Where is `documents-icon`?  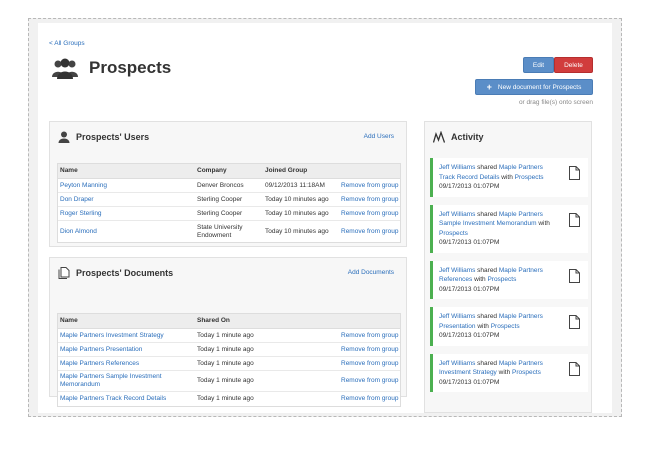 documents-icon is located at coordinates (64, 273).